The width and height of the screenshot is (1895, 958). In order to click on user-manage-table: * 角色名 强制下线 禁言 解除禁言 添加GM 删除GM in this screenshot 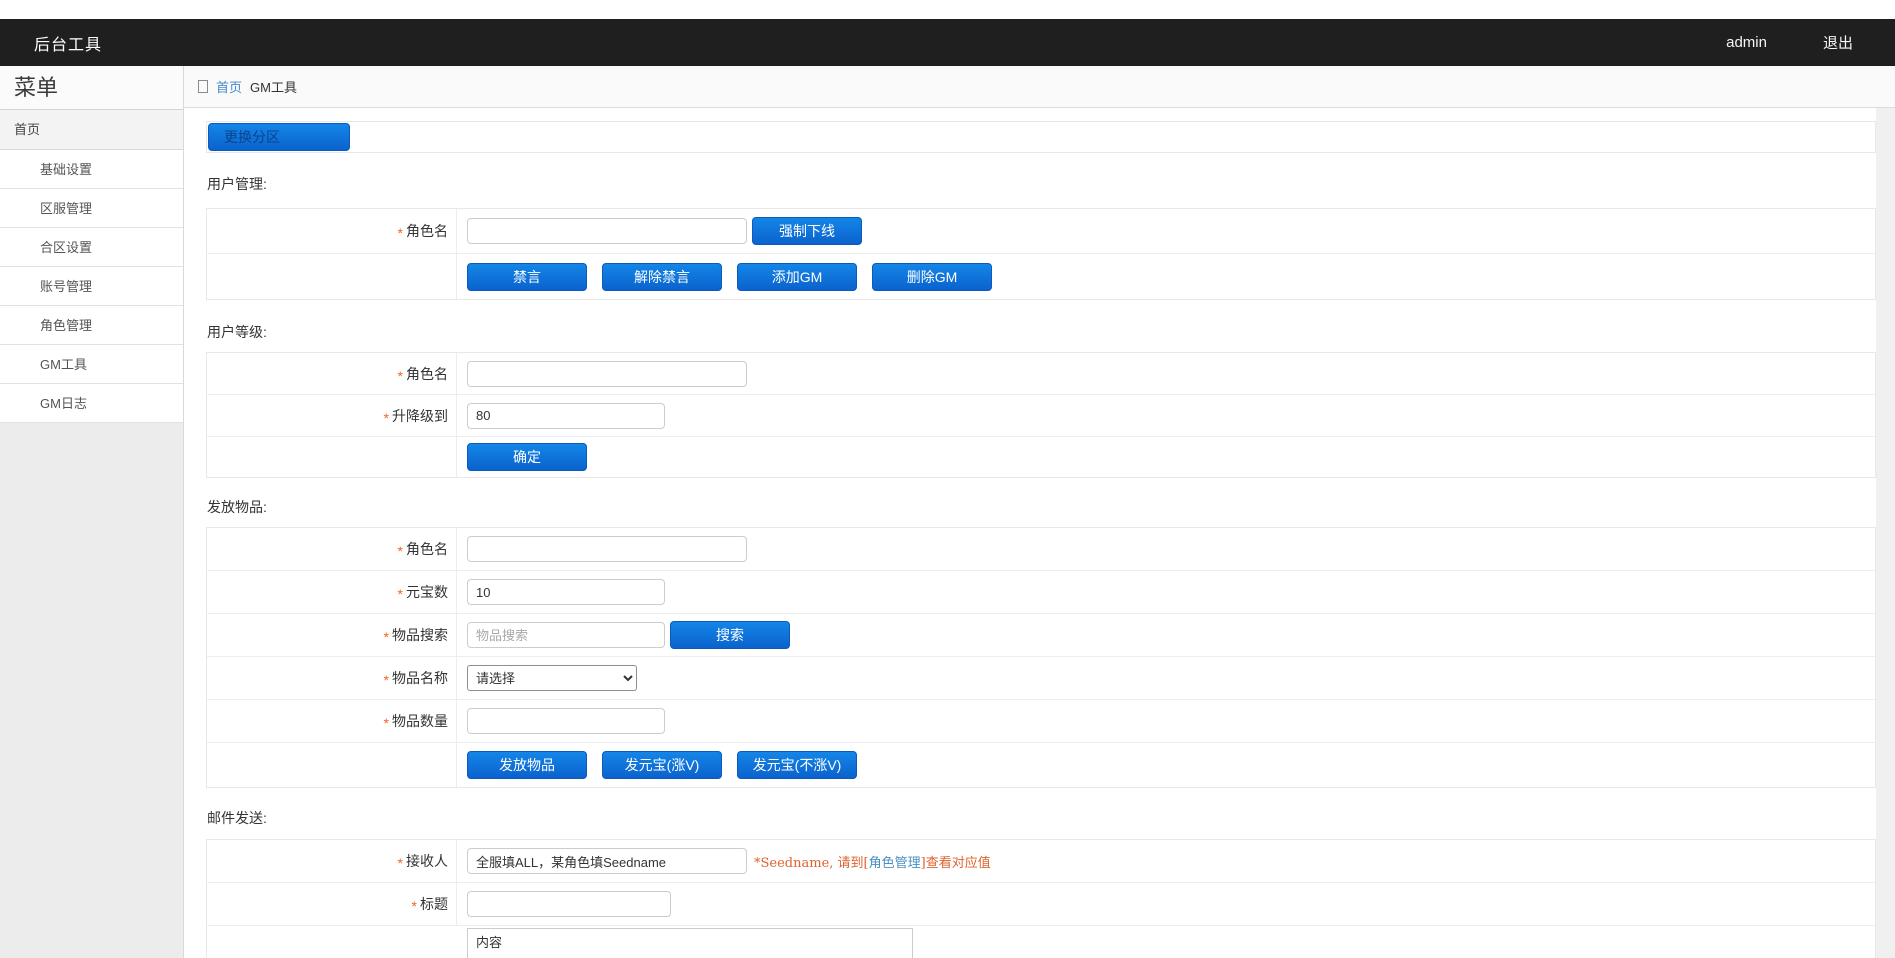, I will do `click(1041, 254)`.